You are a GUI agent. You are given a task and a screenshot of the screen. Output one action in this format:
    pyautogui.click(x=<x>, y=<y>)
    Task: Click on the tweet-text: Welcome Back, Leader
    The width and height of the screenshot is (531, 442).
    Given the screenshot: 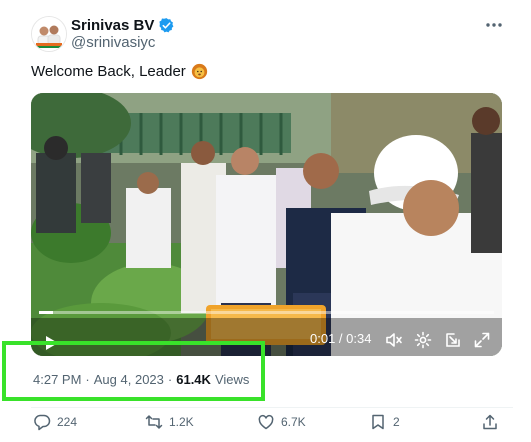 What is the action you would take?
    pyautogui.click(x=119, y=71)
    